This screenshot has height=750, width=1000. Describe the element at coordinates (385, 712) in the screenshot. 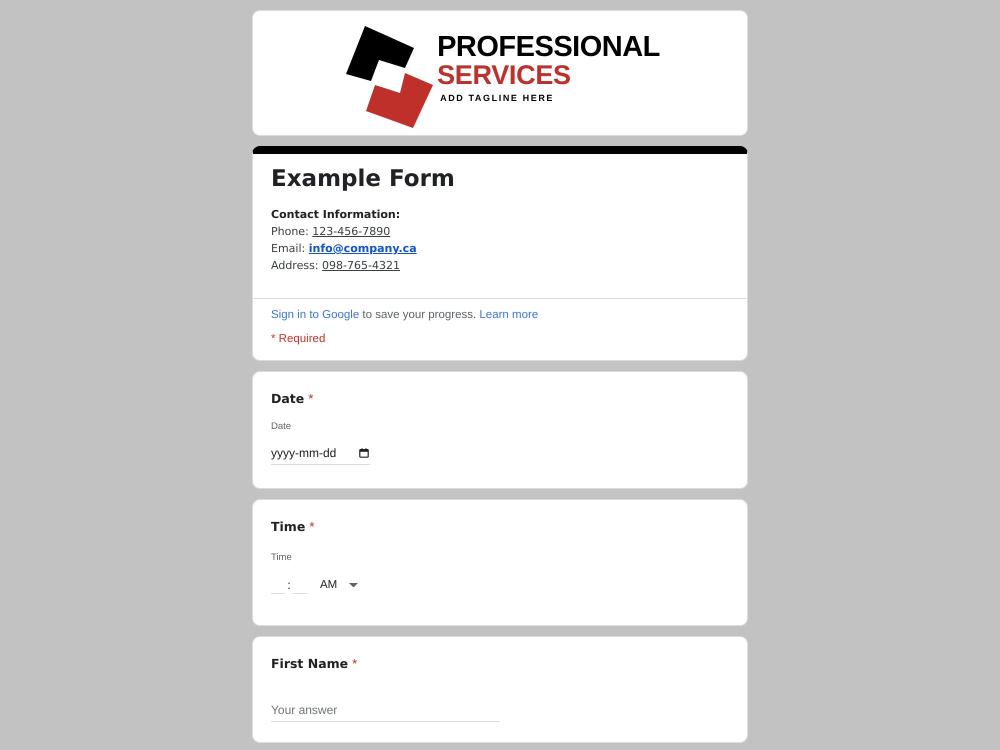

I see `answer-field: Your answer` at that location.